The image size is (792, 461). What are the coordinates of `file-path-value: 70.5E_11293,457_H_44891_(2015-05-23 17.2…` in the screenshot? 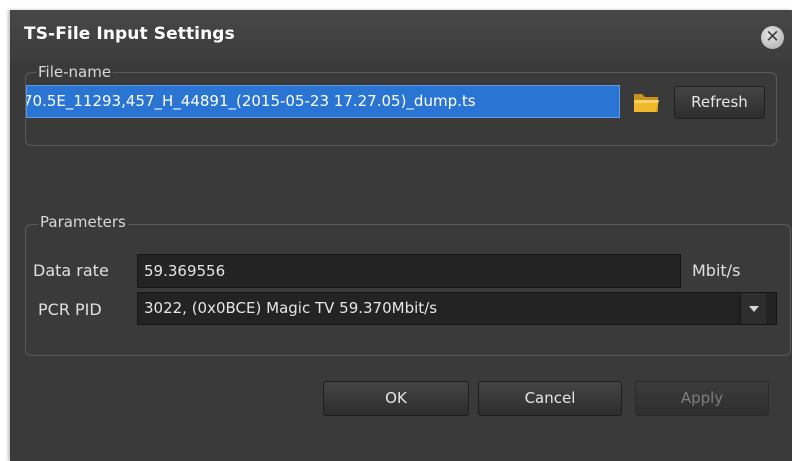 It's located at (251, 101).